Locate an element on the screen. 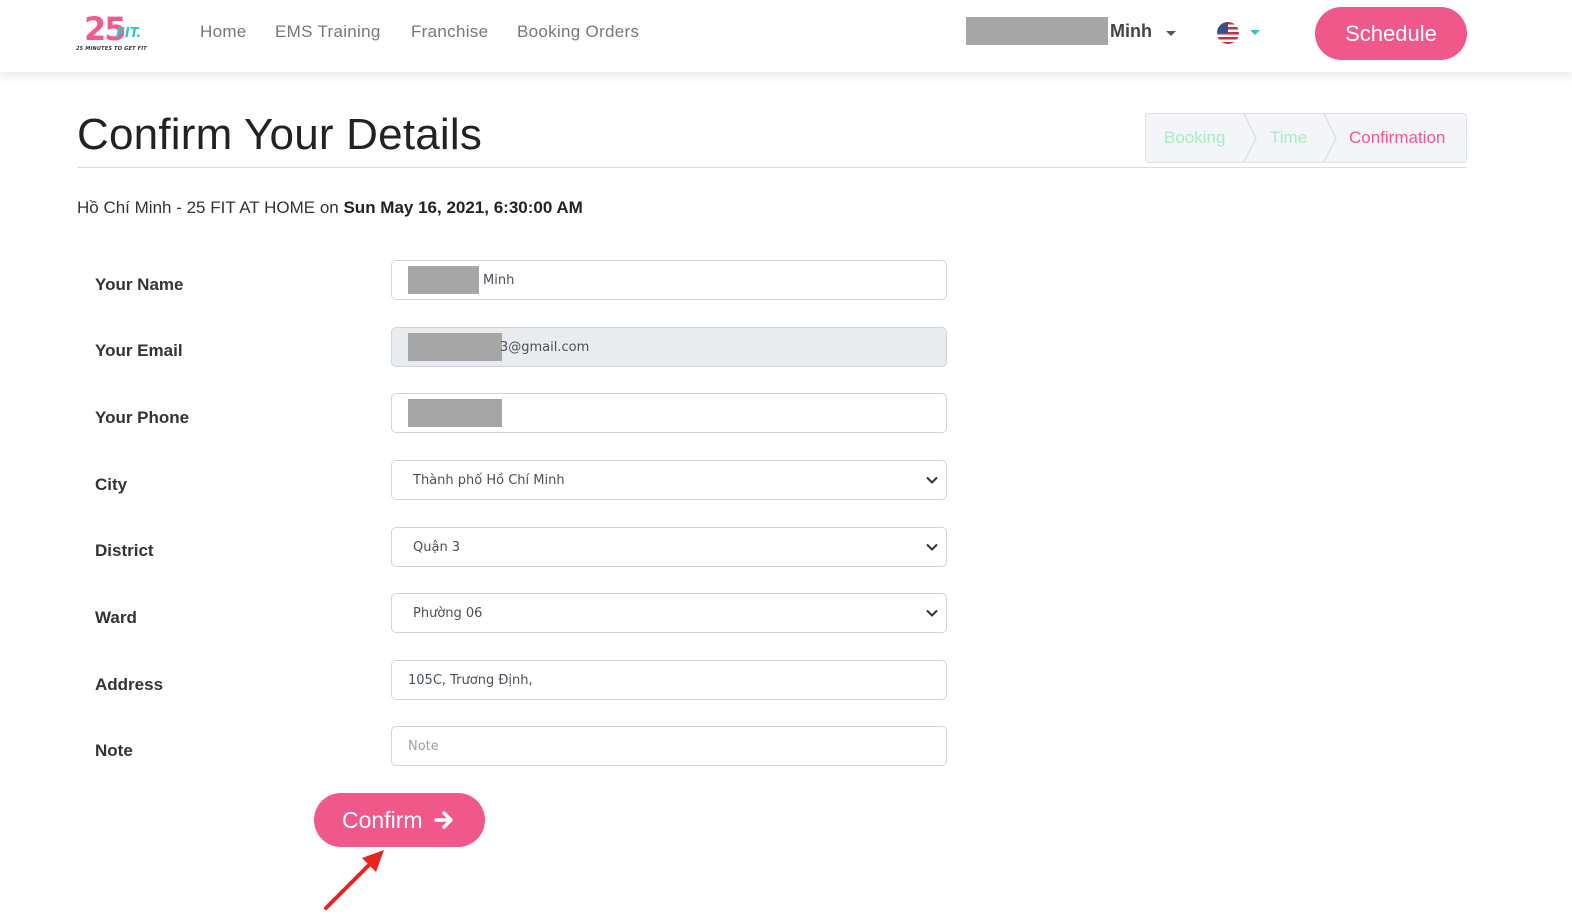 The image size is (1572, 919). address-input: 105C, Trương Định, is located at coordinates (669, 680).